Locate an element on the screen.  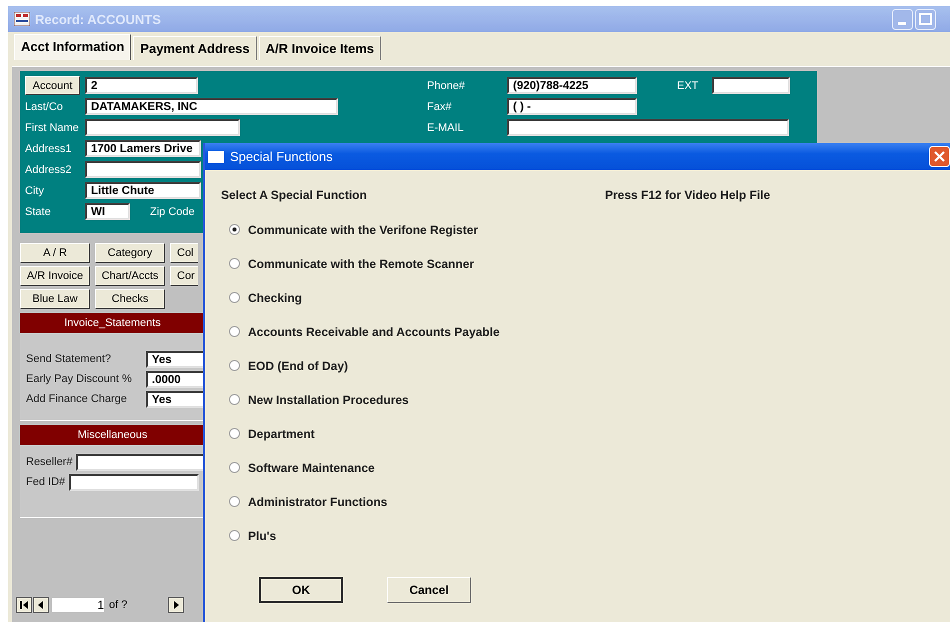
record-number-field: 1 is located at coordinates (78, 605).